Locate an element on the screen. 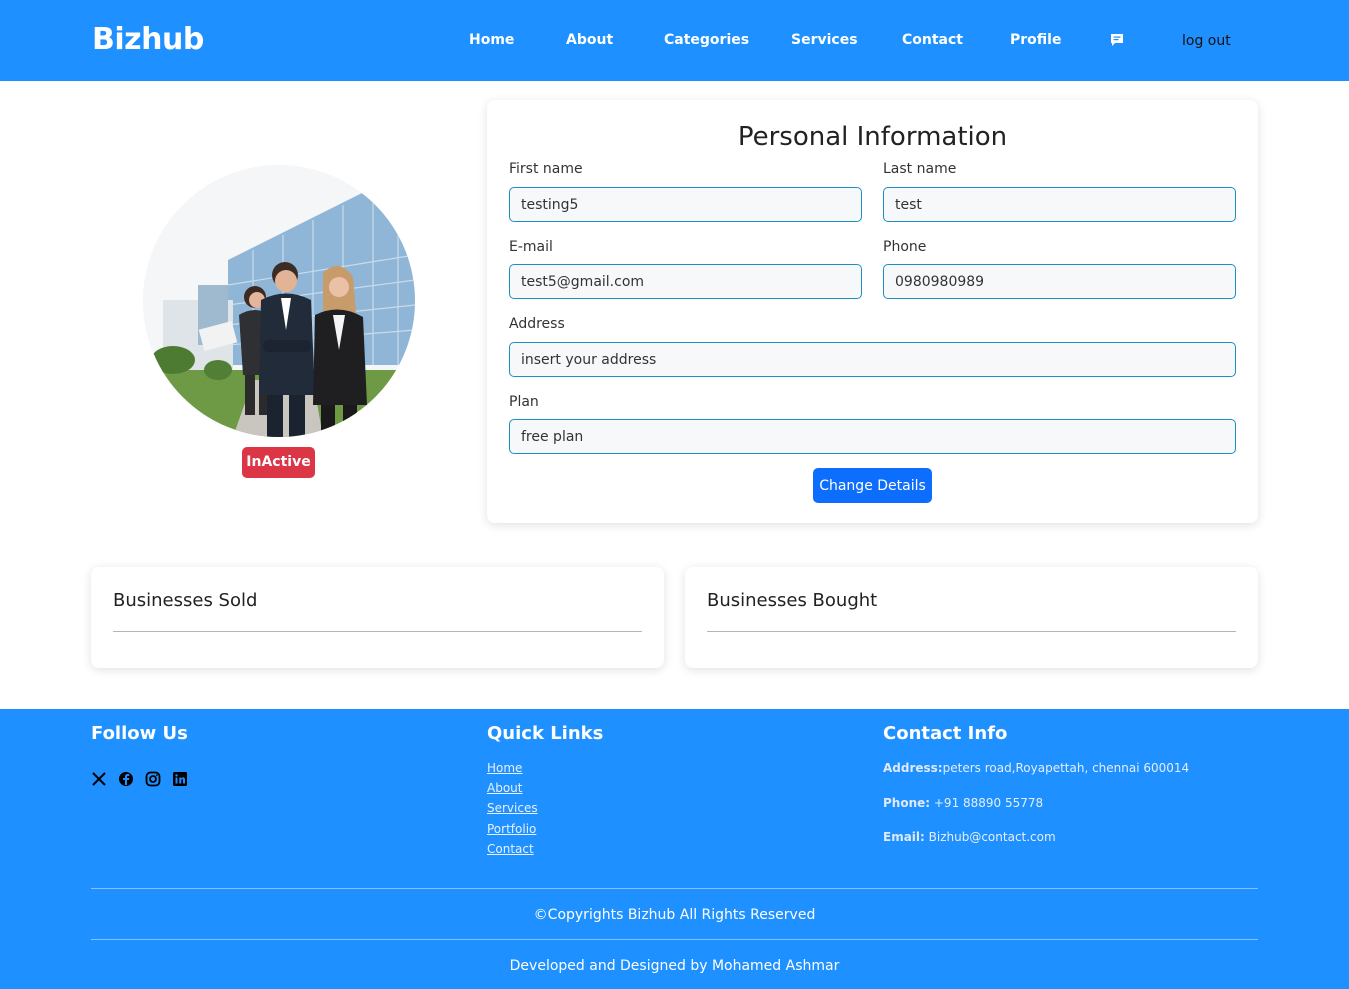 The image size is (1349, 989). change-details-button: Change Details is located at coordinates (872, 485).